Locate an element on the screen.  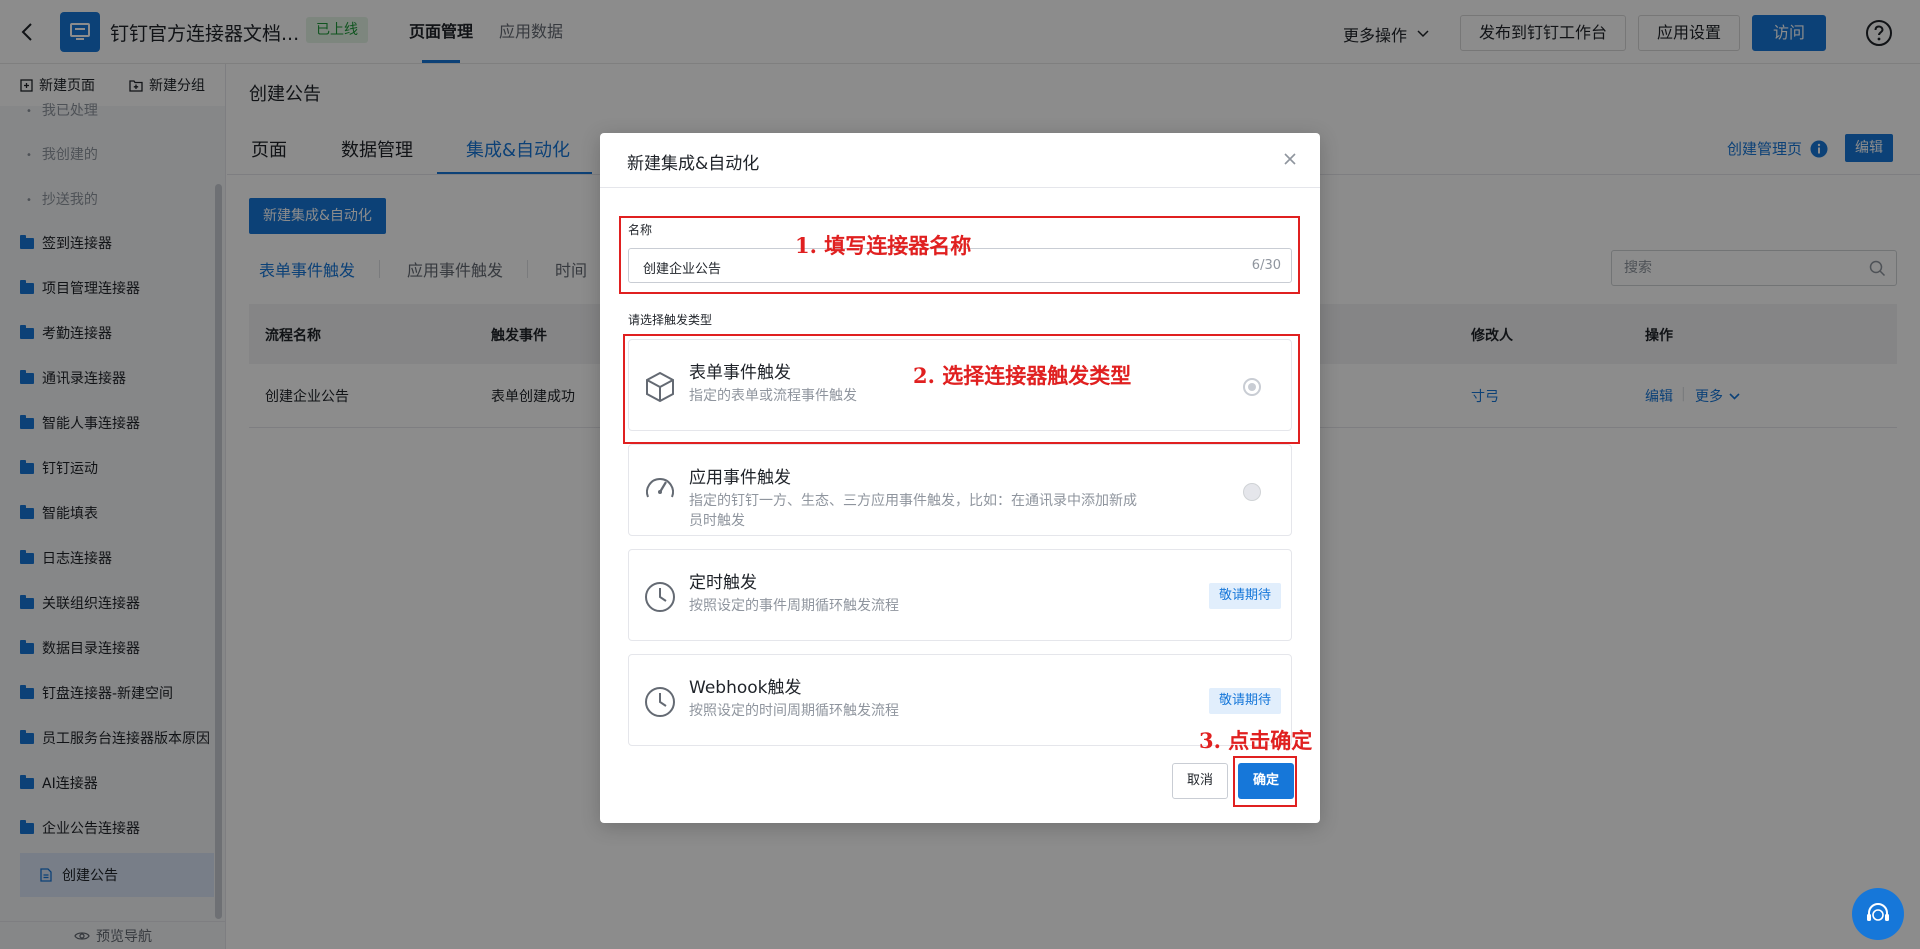
cancel-button: 取消 is located at coordinates (1200, 781).